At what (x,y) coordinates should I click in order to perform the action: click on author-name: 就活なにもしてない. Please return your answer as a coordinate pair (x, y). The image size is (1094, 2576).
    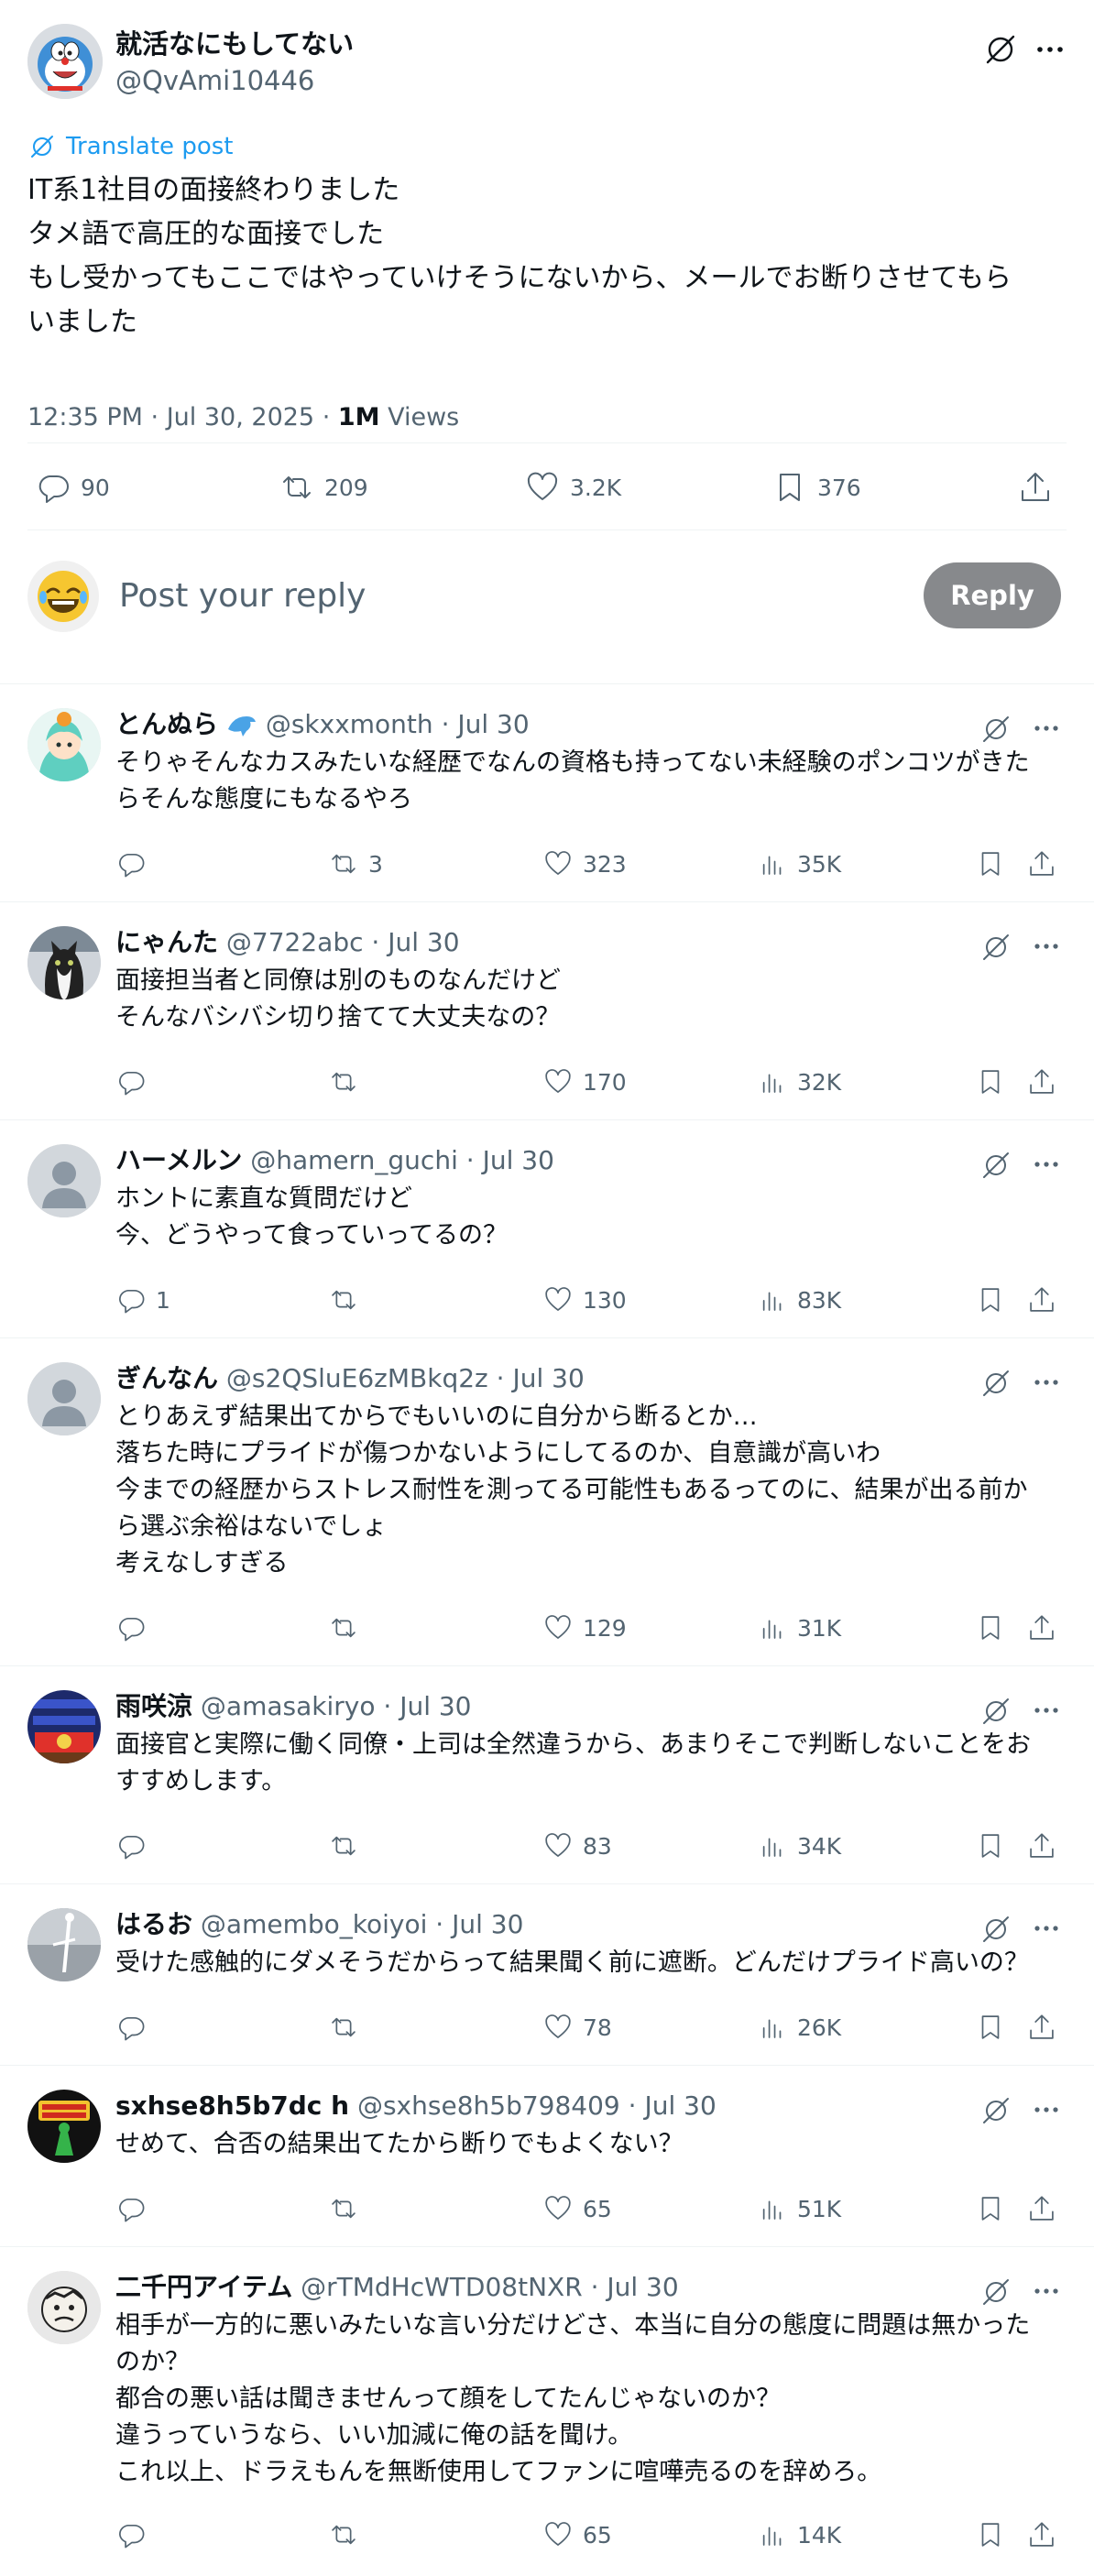
    Looking at the image, I should click on (235, 44).